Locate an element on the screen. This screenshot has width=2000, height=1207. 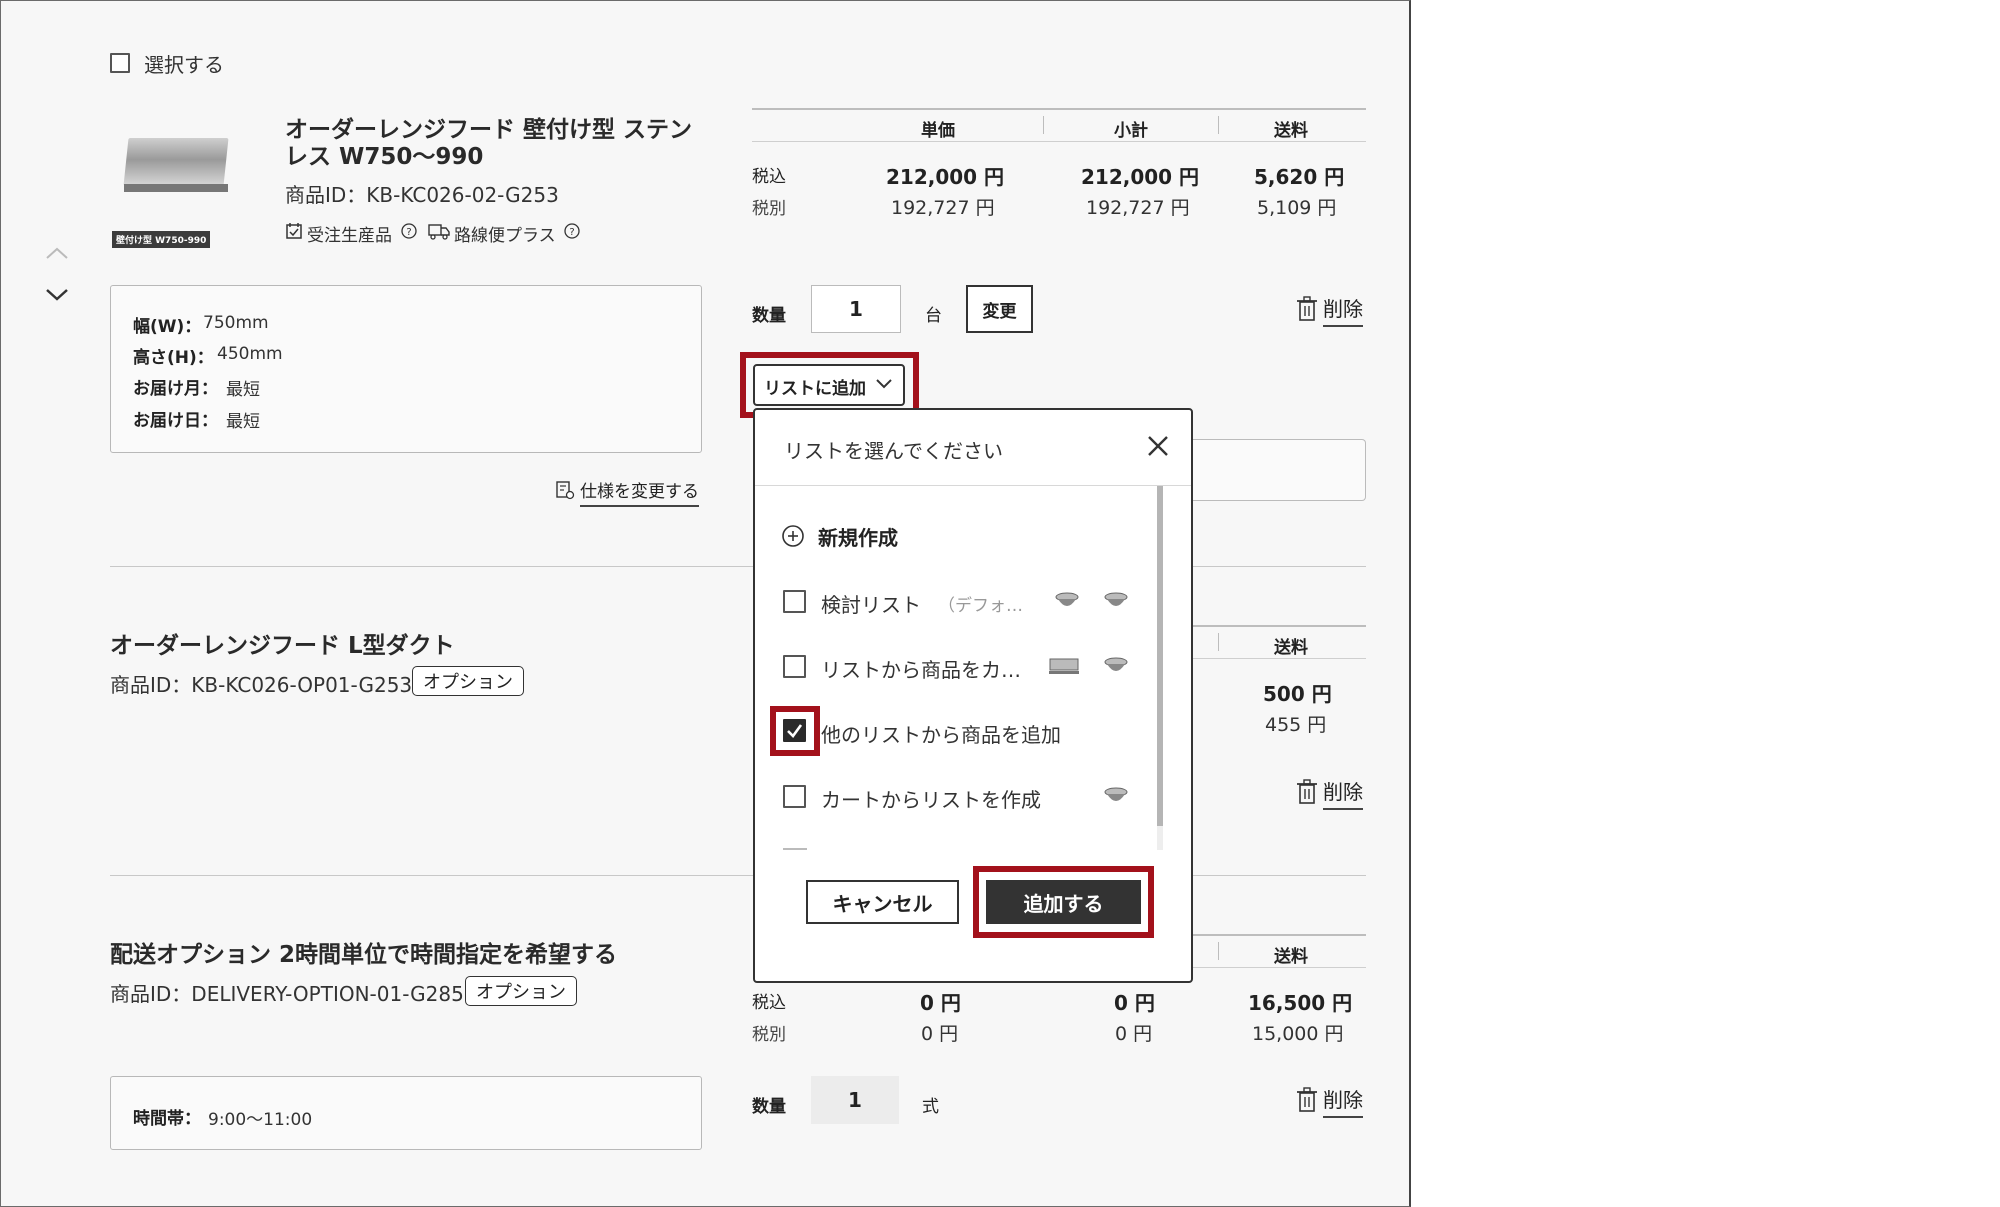
spec-value: 750mm is located at coordinates (236, 323).